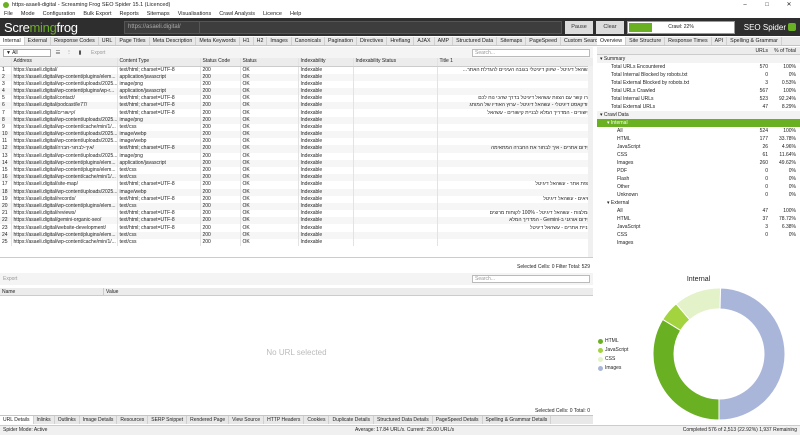 This screenshot has width=800, height=435. What do you see at coordinates (579, 27) in the screenshot?
I see `pause-button: Pause` at bounding box center [579, 27].